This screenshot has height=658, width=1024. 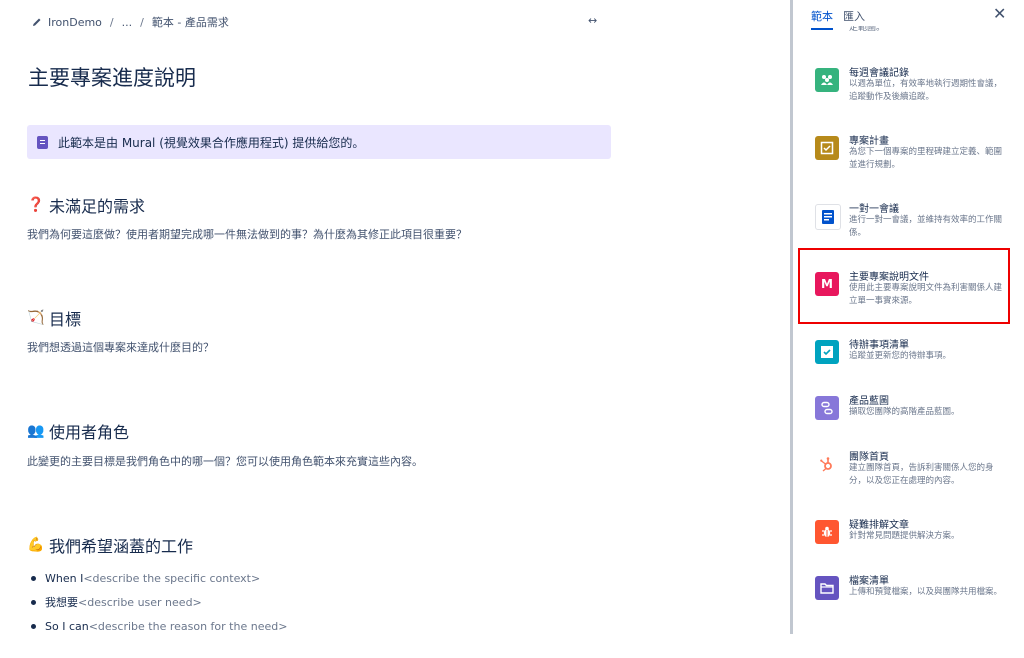 What do you see at coordinates (926, 90) in the screenshot?
I see `template-description: 以週為單位，有效率地執行週期性會議，追蹤動作及後續追蹤。` at bounding box center [926, 90].